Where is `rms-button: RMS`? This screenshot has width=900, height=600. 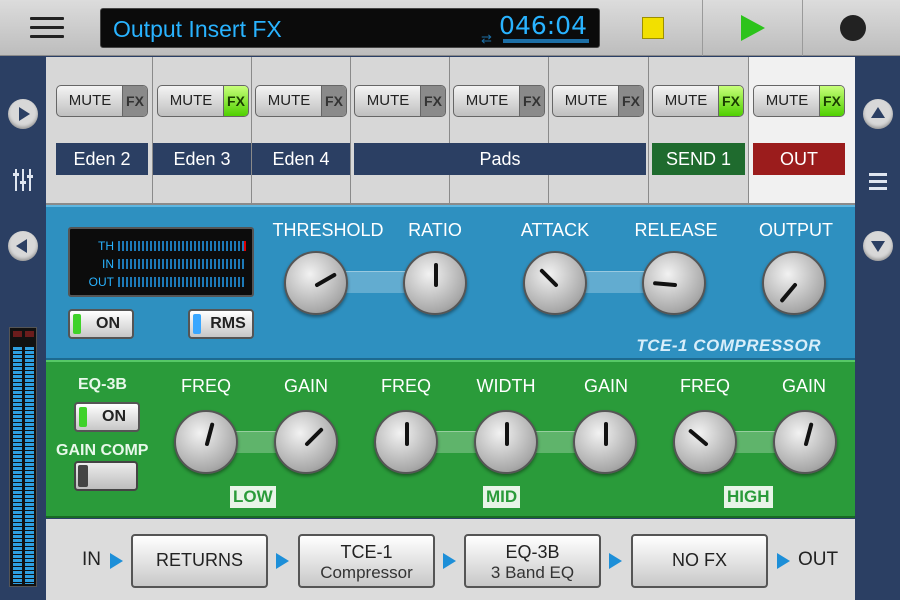 rms-button: RMS is located at coordinates (221, 324).